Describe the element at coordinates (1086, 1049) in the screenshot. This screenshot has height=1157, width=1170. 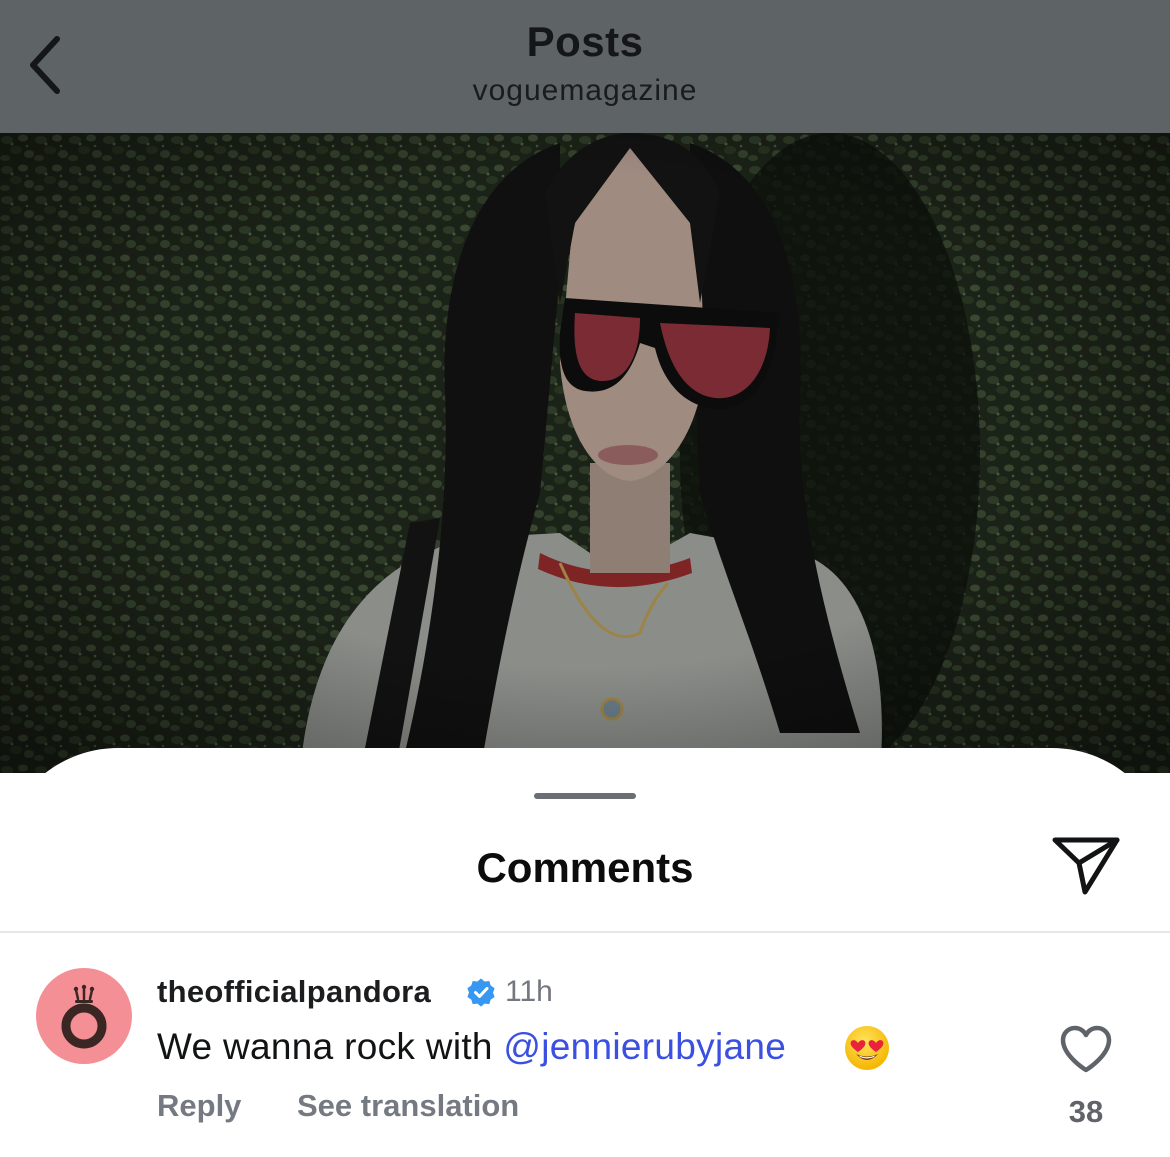
I see `heart-icon` at that location.